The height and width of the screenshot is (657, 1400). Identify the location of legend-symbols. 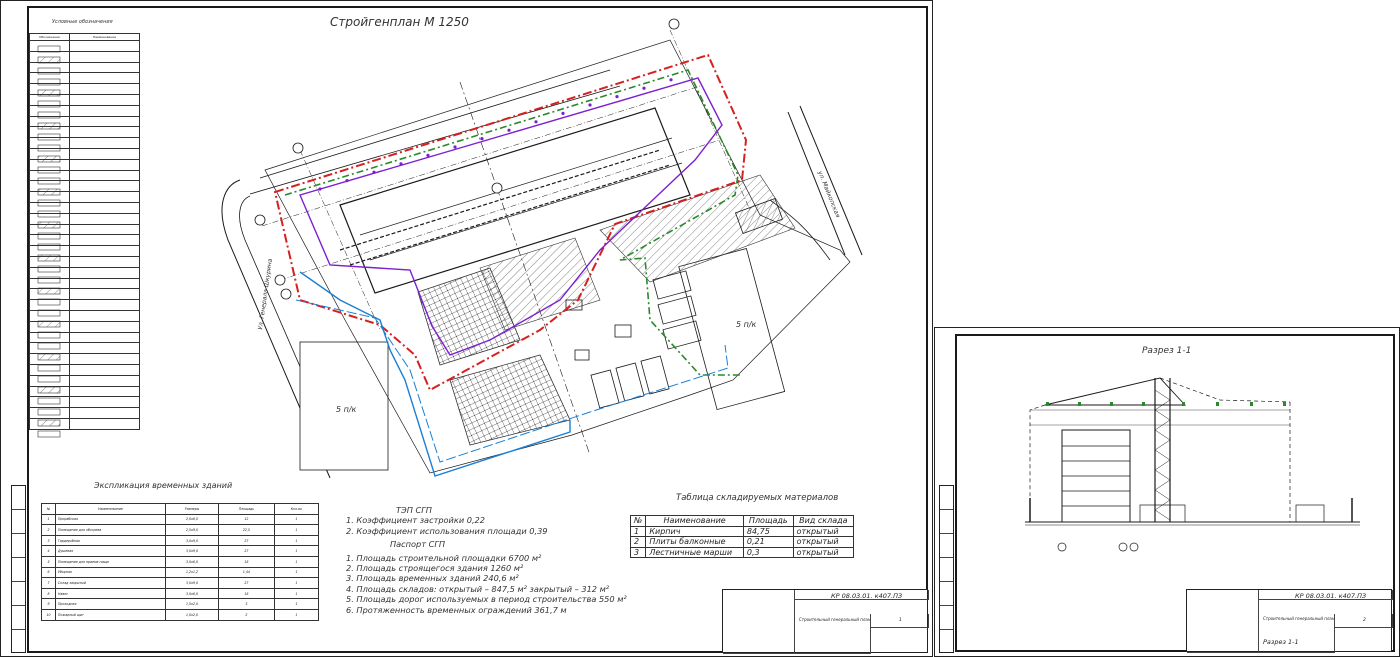
(49, 241).